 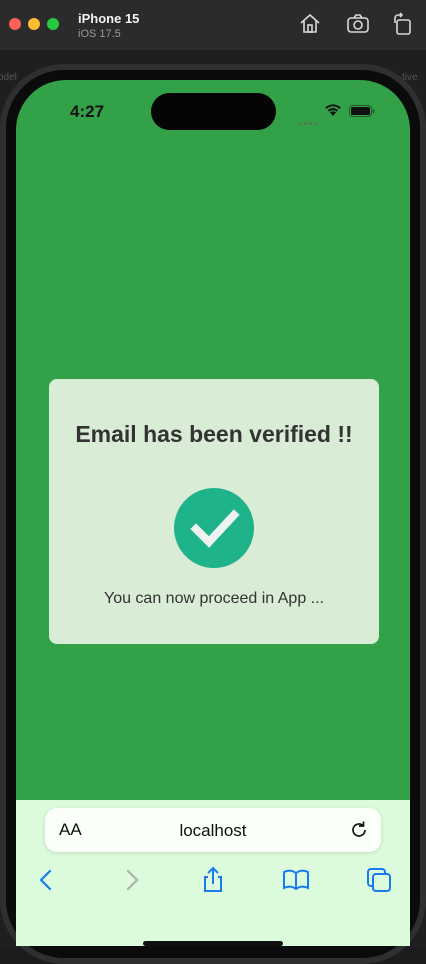 I want to click on zoom-window-button, so click(x=53, y=24).